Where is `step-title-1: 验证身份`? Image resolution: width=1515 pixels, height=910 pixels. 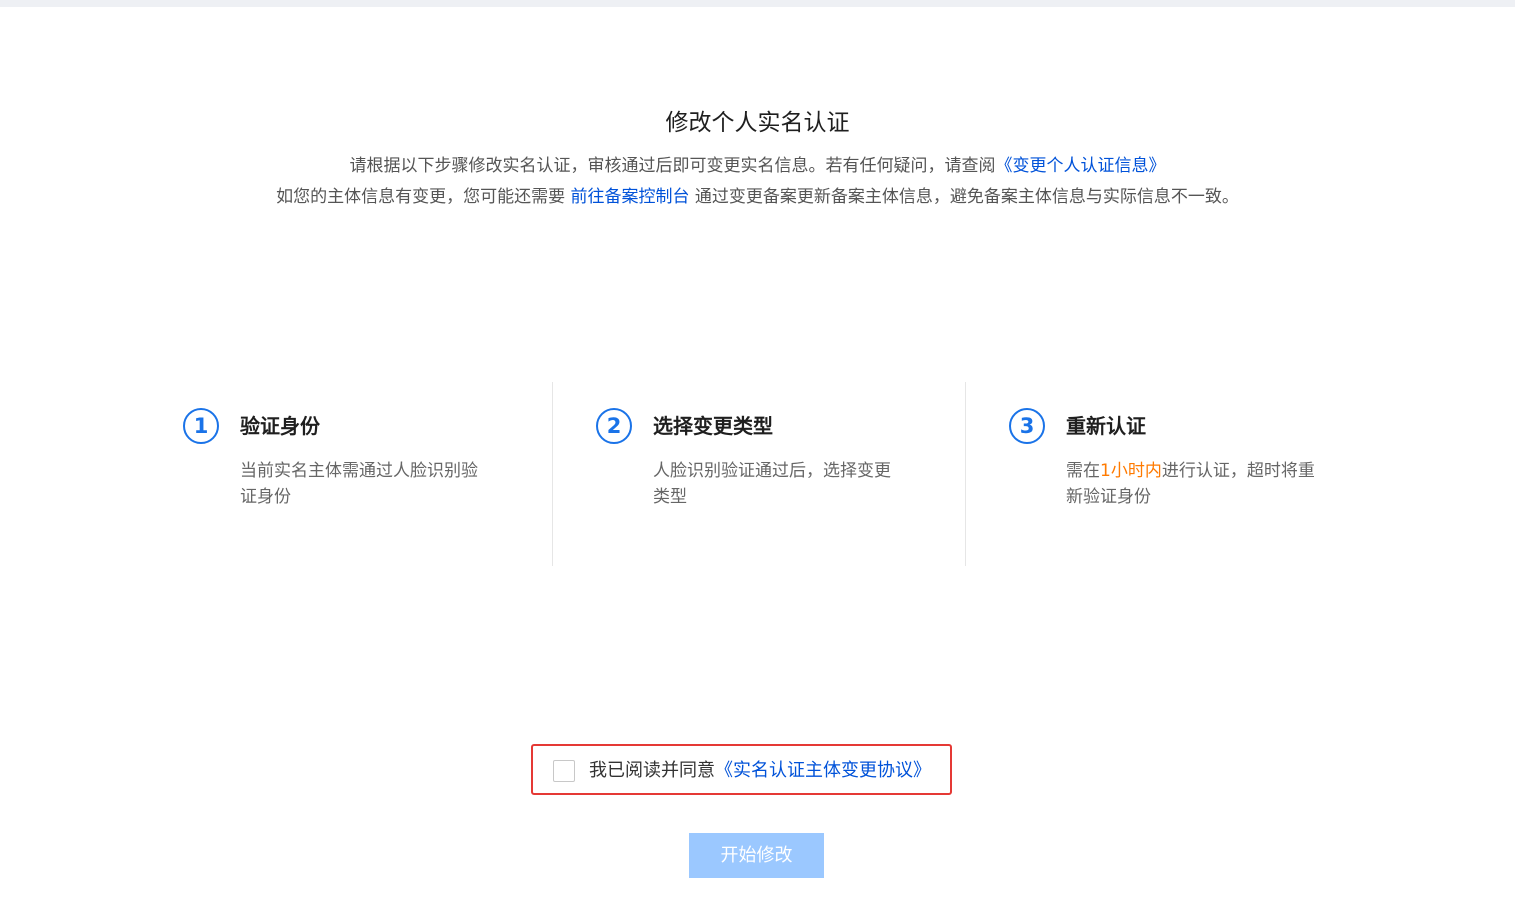 step-title-1: 验证身份 is located at coordinates (280, 426).